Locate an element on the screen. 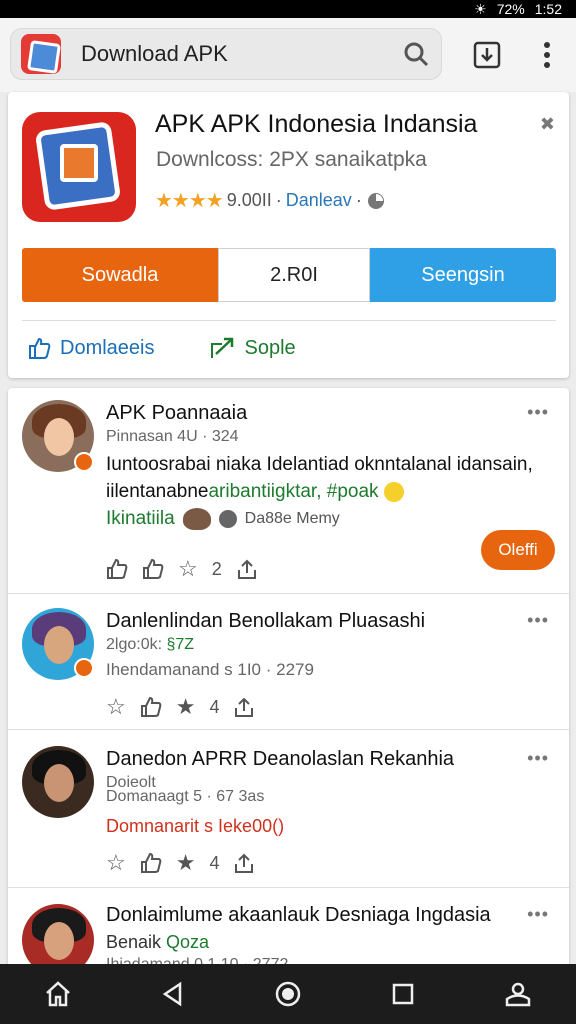  close-icon: ✖ is located at coordinates (547, 124).